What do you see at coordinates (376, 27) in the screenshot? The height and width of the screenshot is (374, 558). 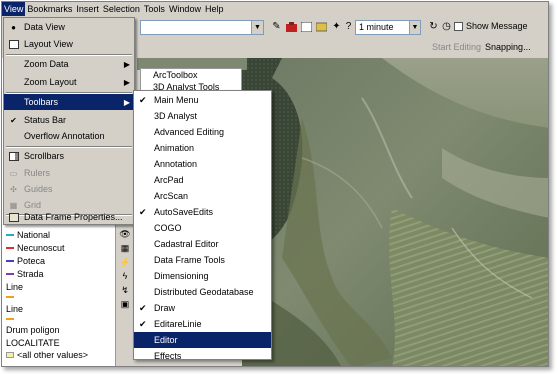 I see `interval-value: 1 minute` at bounding box center [376, 27].